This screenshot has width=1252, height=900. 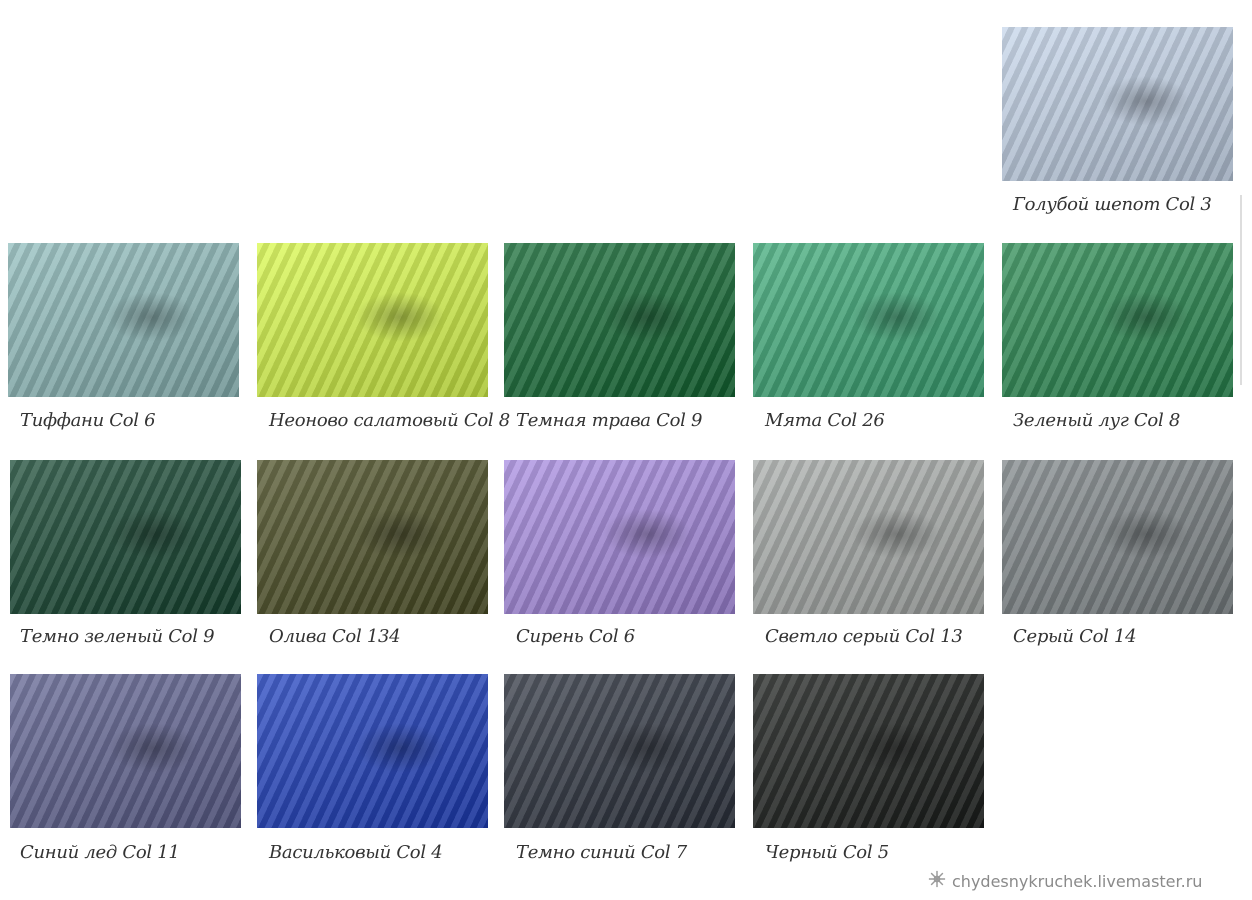 I want to click on swatch-label: Олива Col 134, so click(x=335, y=636).